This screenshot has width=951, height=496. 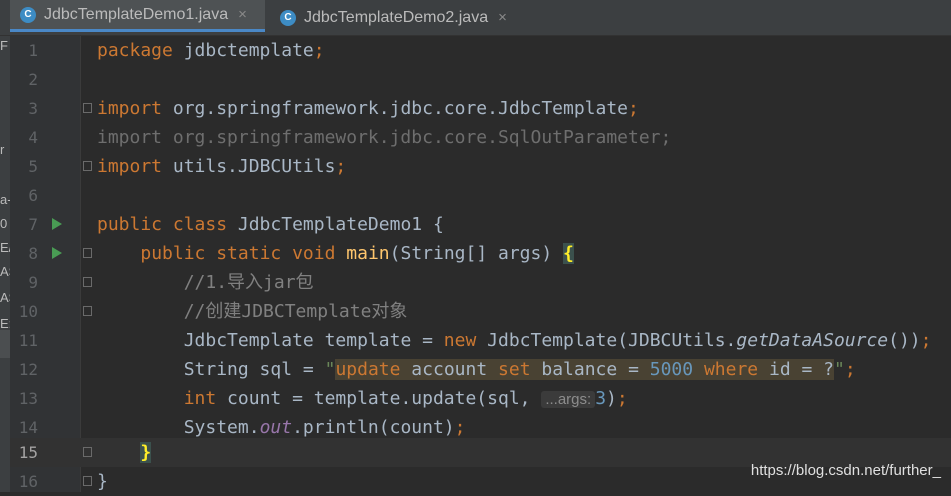 I want to click on tab-label: JdbcTemplateDemo2.java, so click(x=396, y=17).